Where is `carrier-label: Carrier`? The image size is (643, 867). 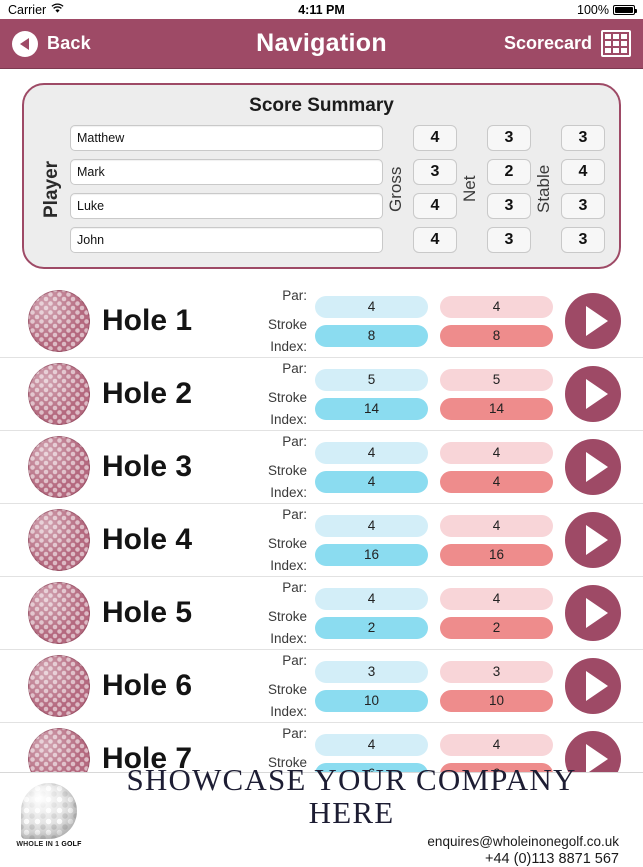
carrier-label: Carrier is located at coordinates (27, 10).